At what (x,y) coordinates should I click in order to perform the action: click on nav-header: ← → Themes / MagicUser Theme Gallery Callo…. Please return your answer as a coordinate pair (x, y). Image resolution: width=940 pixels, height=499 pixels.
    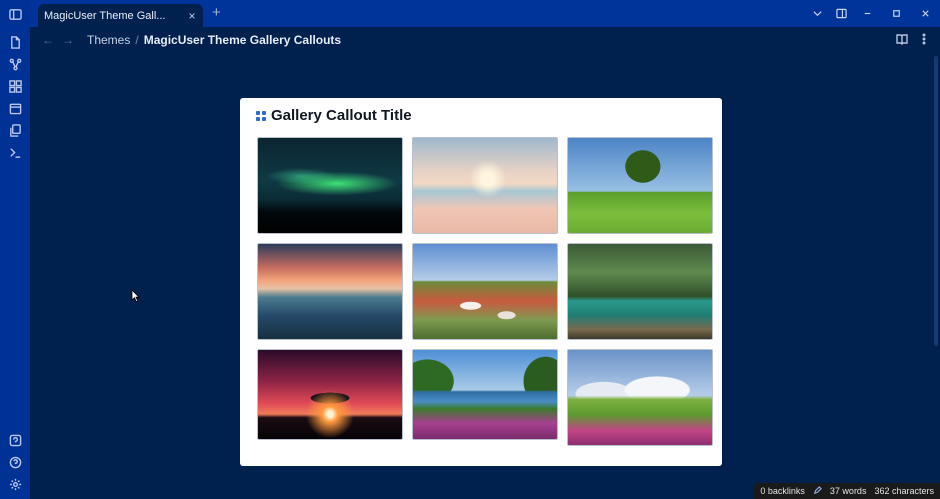
    Looking at the image, I should click on (485, 40).